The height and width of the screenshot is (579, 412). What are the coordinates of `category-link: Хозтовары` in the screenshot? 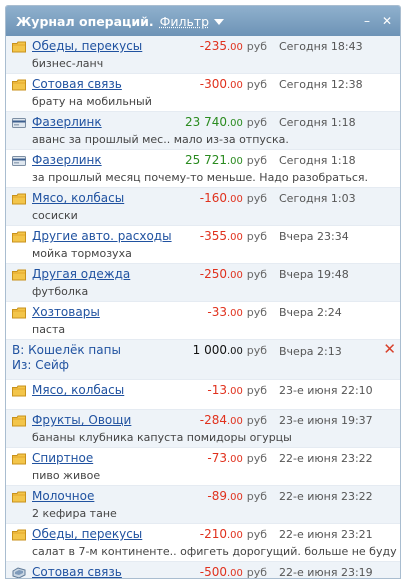 It's located at (66, 312).